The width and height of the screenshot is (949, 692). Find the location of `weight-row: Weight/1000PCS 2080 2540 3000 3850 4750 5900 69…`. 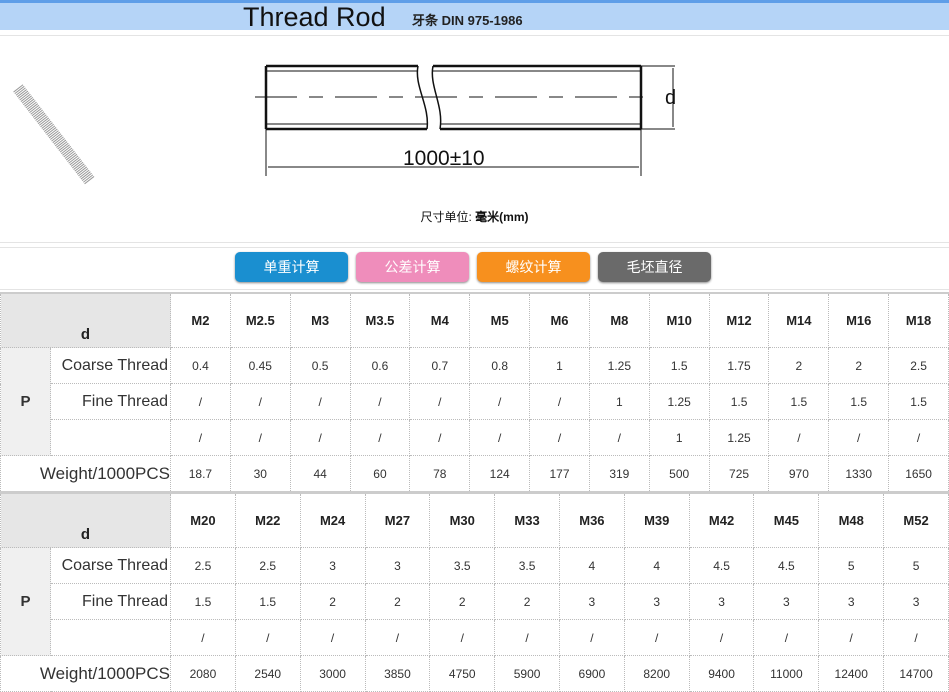

weight-row: Weight/1000PCS 2080 2540 3000 3850 4750 5900 69… is located at coordinates (474, 673).